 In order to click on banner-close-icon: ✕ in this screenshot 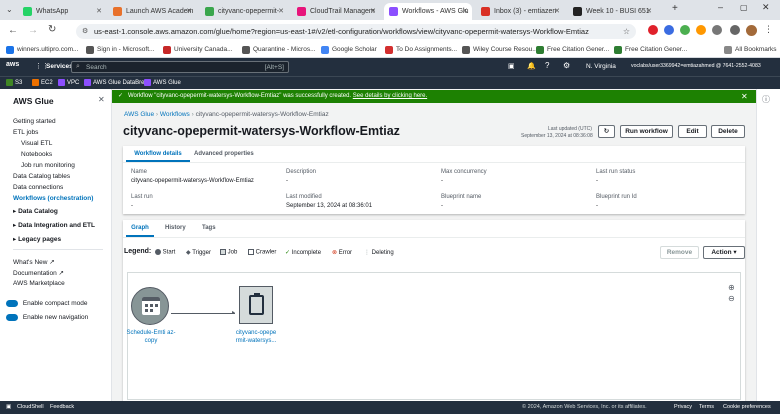, I will do `click(744, 96)`.